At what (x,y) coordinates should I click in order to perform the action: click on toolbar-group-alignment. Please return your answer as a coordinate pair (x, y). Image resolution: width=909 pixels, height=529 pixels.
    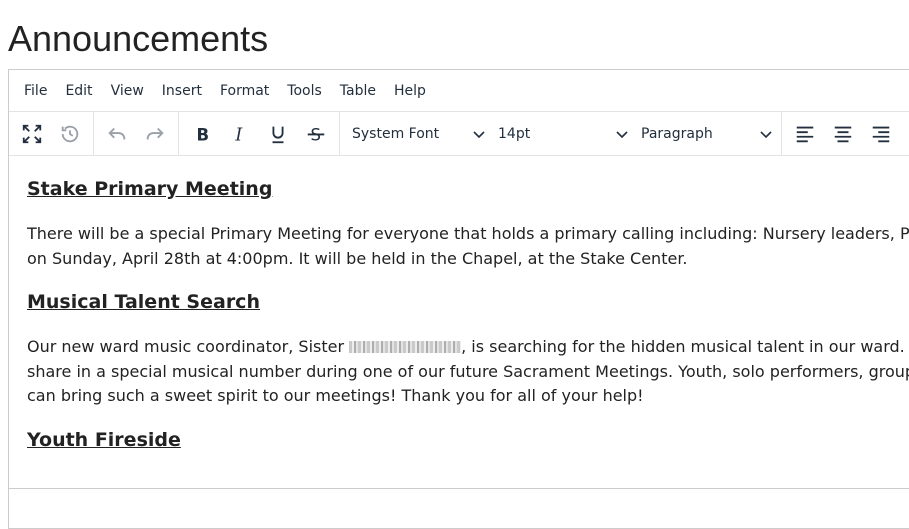
    Looking at the image, I should click on (845, 134).